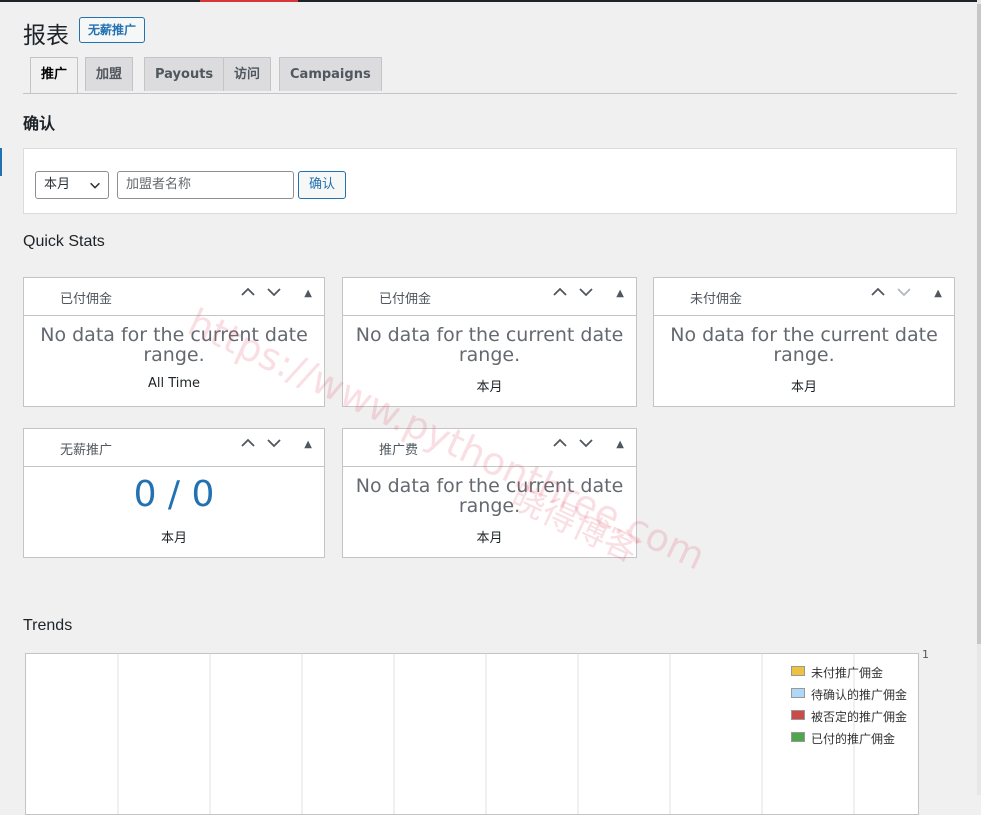 Image resolution: width=981 pixels, height=815 pixels. Describe the element at coordinates (184, 74) in the screenshot. I see `tab-payouts: Payouts` at that location.